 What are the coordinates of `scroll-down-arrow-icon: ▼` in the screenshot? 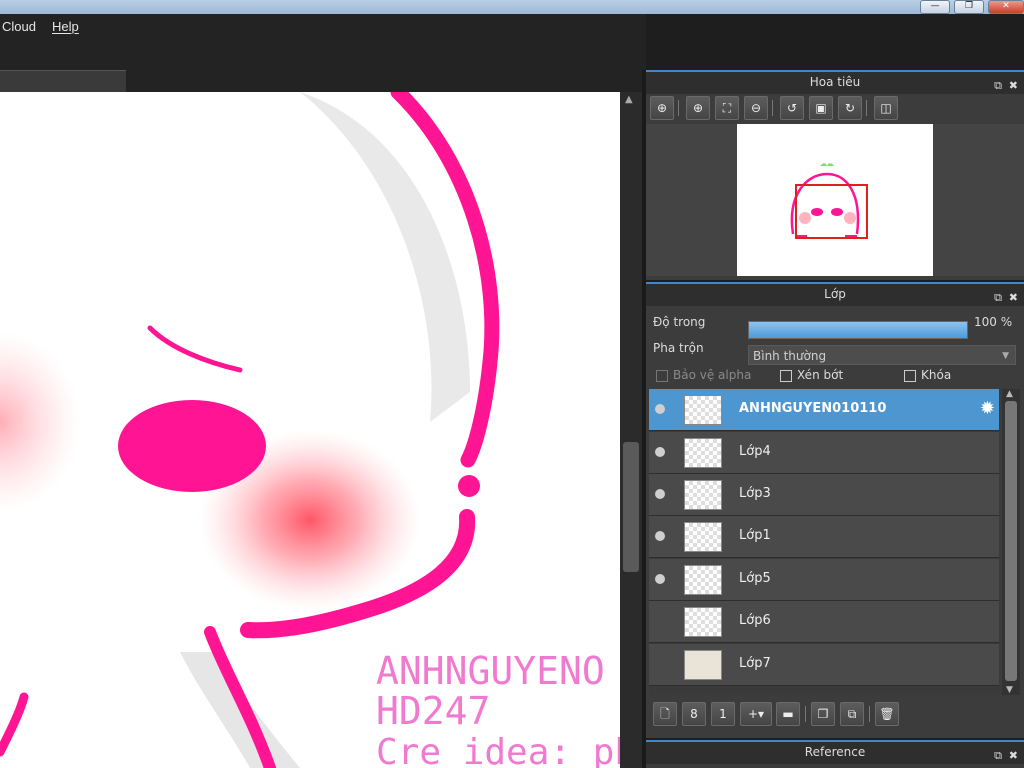 It's located at (1009, 690).